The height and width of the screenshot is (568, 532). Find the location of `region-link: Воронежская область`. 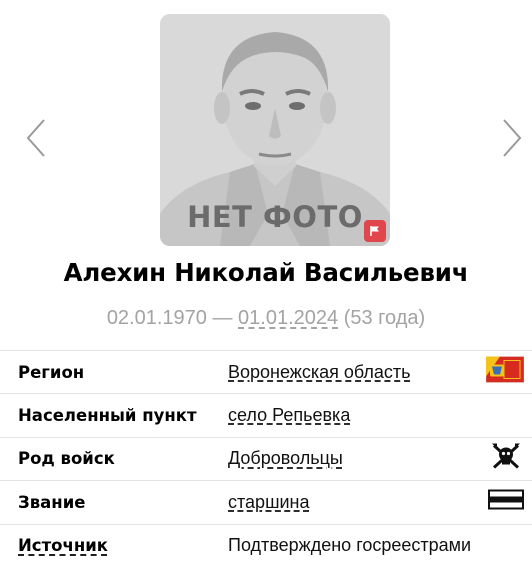

region-link: Воронежская область is located at coordinates (319, 372).